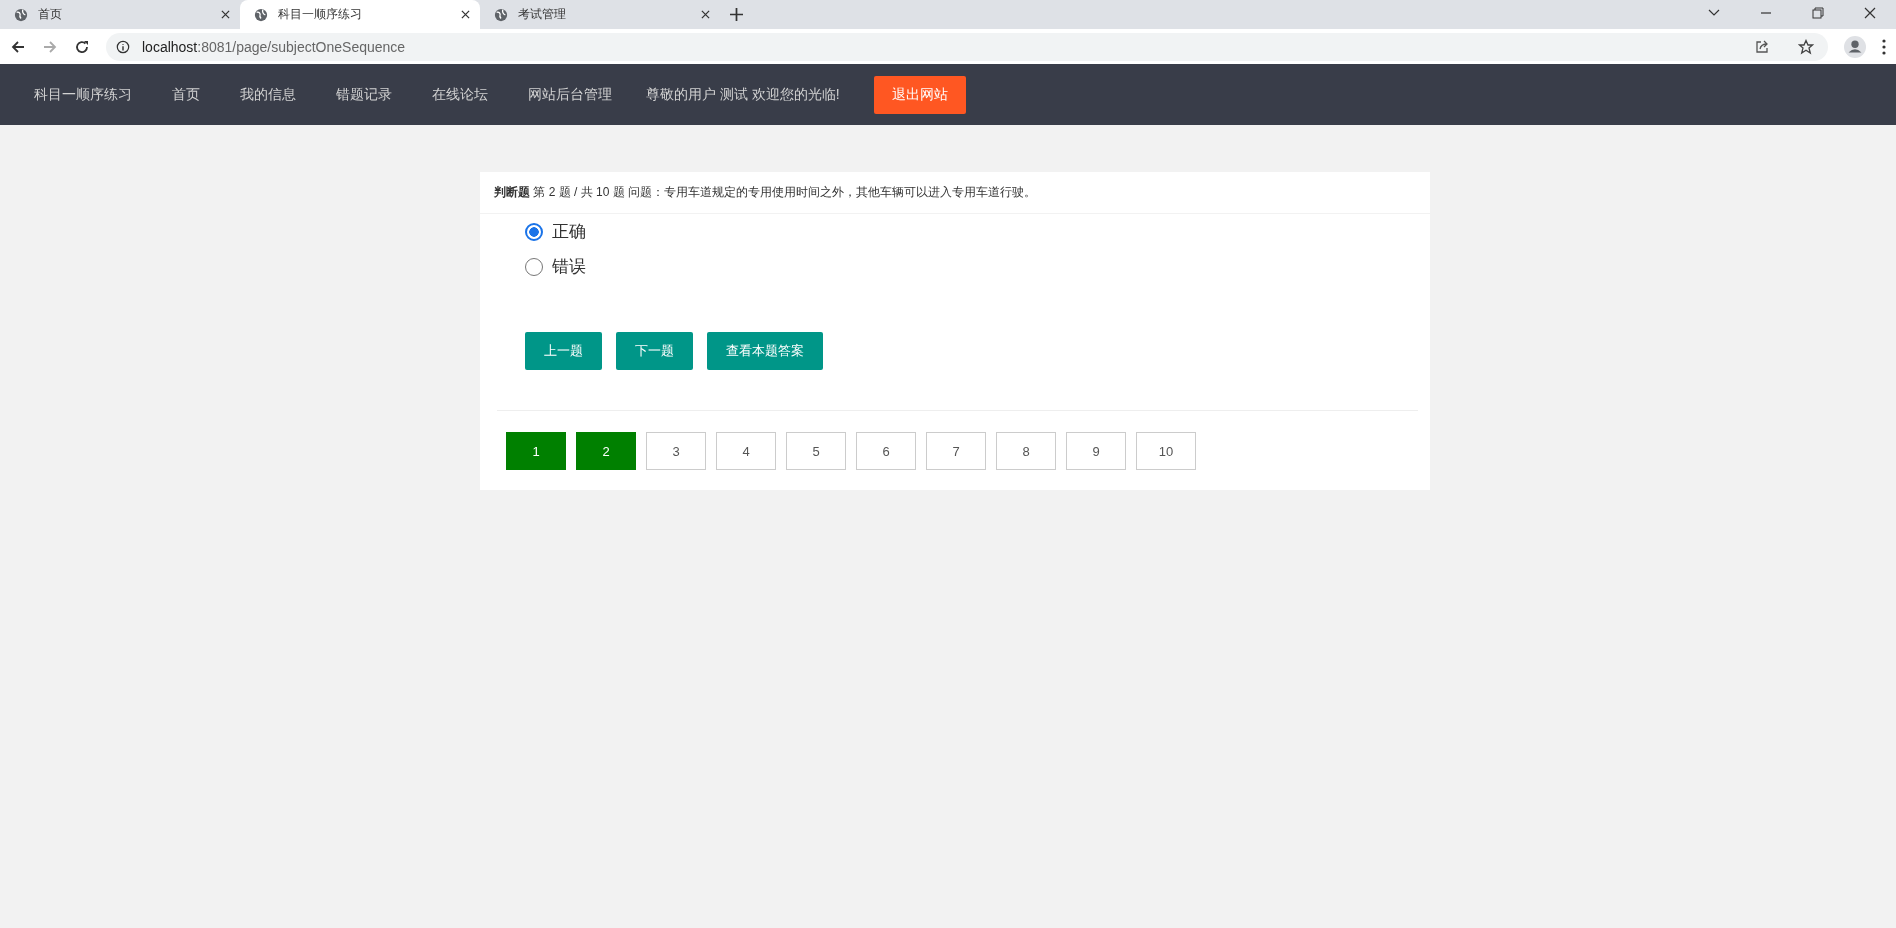  I want to click on url-text: localhost:8081/page/subjectOneSequence, so click(274, 46).